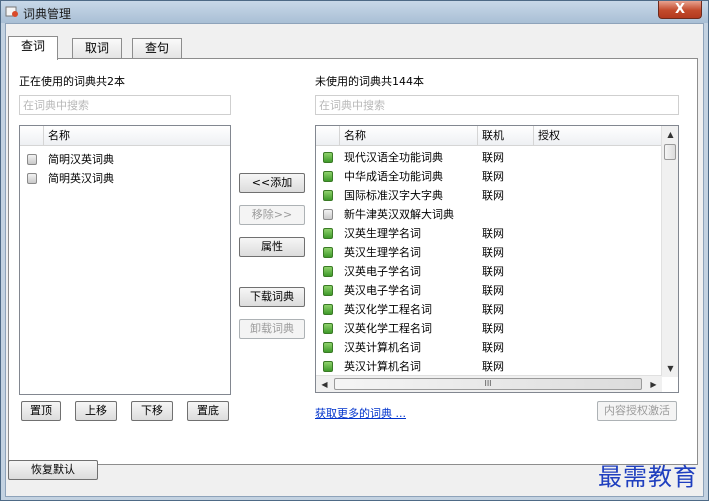 The image size is (709, 501). Describe the element at coordinates (32, 136) in the screenshot. I see `used-list-icon-column` at that location.